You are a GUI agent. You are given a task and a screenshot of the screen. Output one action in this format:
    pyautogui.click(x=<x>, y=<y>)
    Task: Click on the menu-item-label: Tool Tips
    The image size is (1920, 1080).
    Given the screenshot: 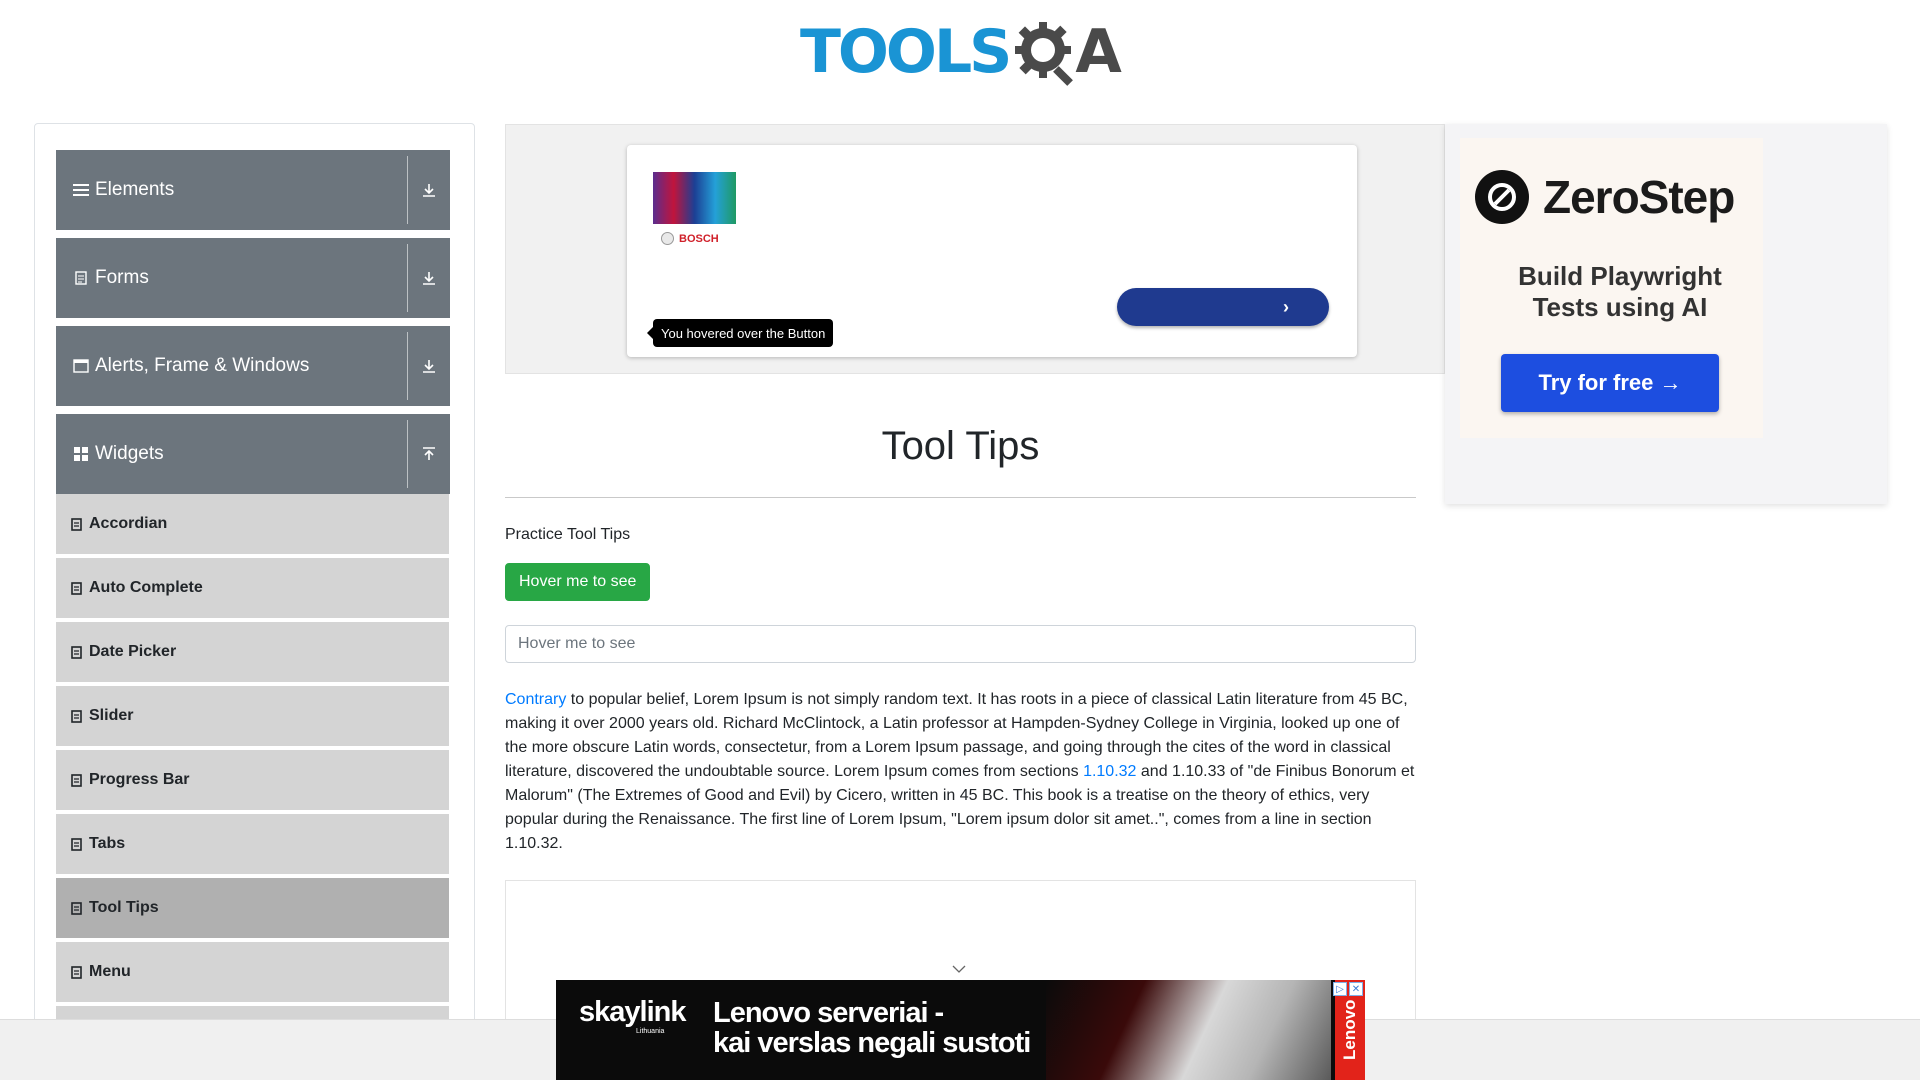 What is the action you would take?
    pyautogui.click(x=124, y=907)
    